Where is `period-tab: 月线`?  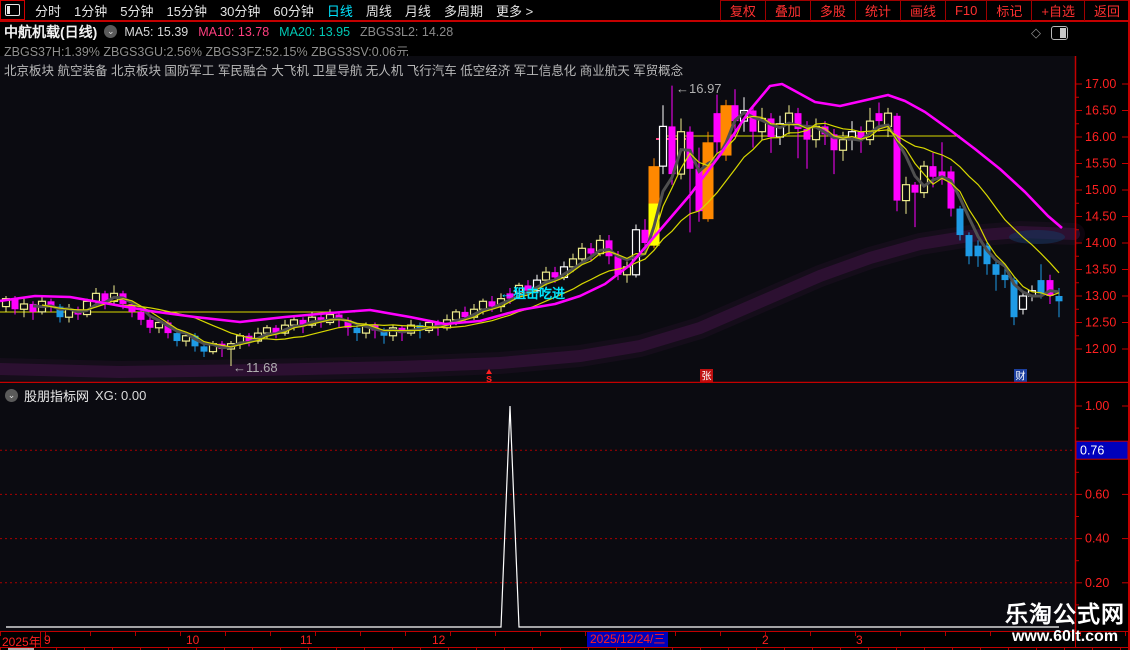 period-tab: 月线 is located at coordinates (418, 10).